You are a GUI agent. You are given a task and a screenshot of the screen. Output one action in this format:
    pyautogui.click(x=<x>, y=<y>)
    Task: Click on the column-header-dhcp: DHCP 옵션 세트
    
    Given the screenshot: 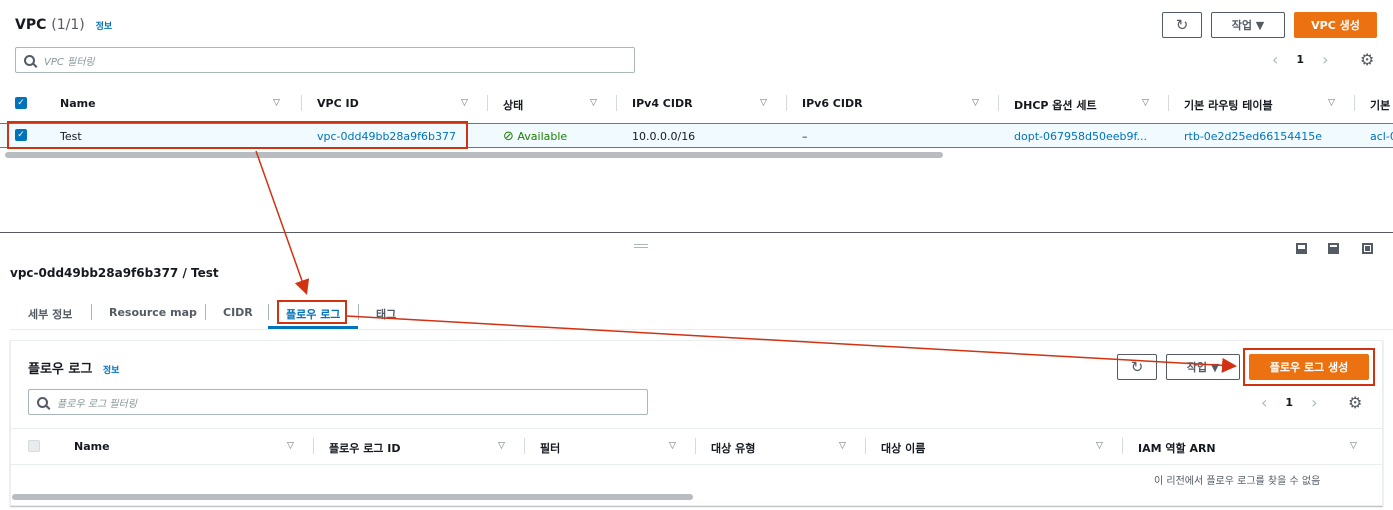 What is the action you would take?
    pyautogui.click(x=1055, y=105)
    